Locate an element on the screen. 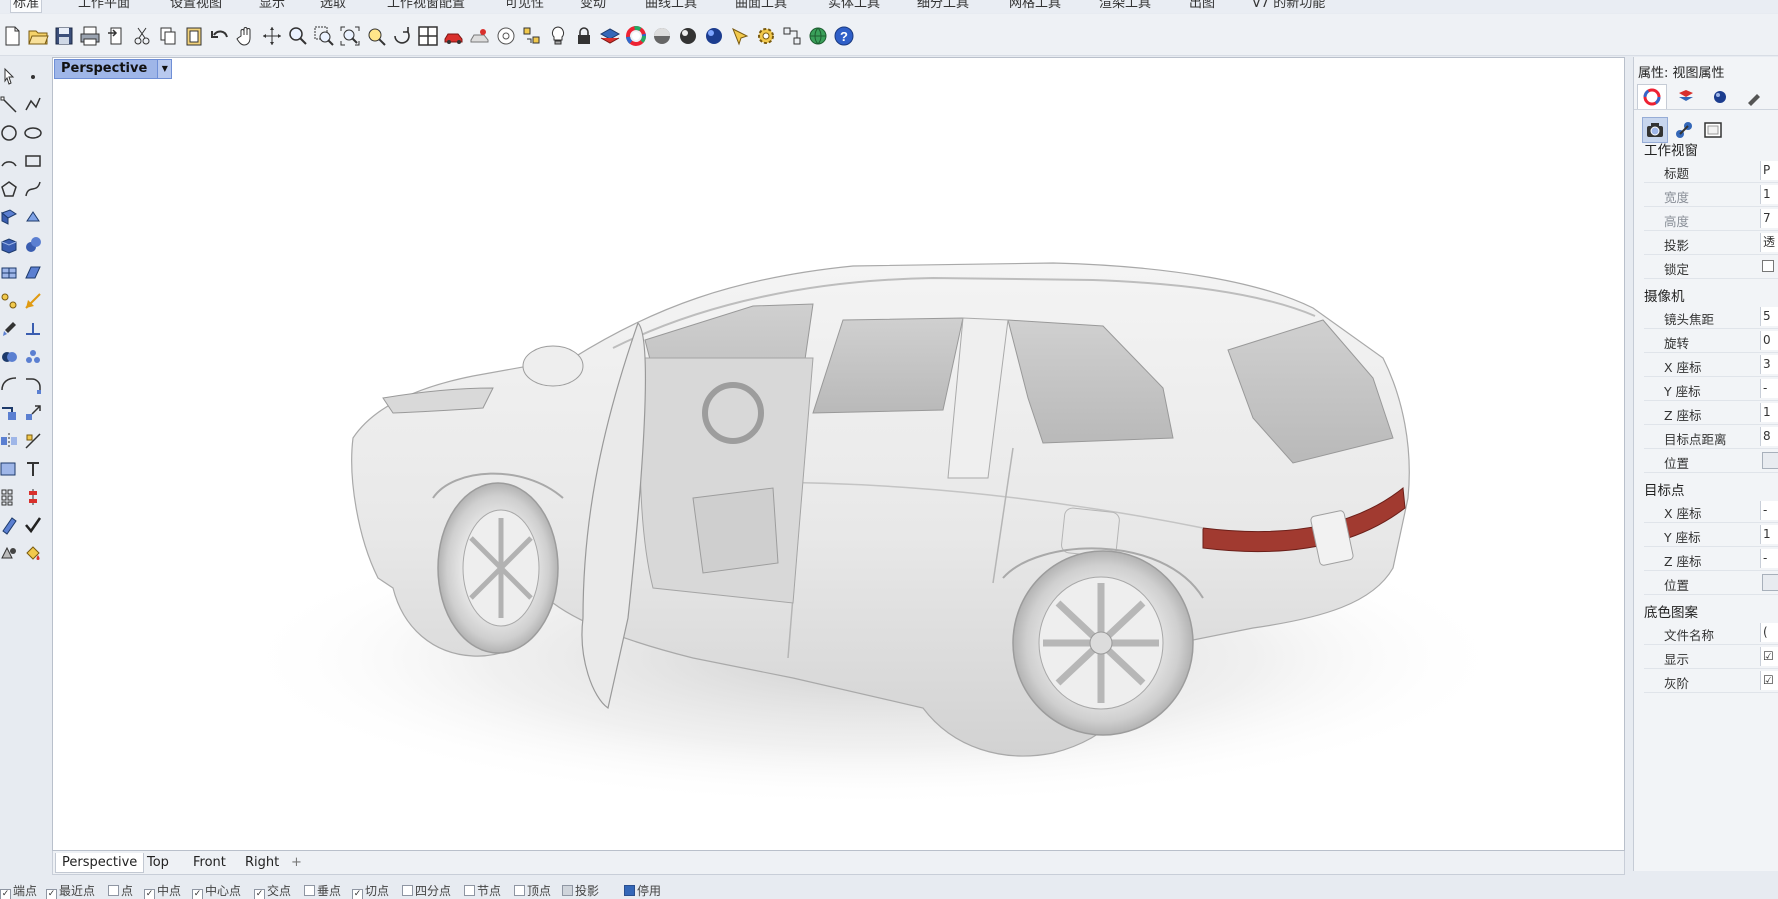 The image size is (1778, 899). osnap-point: 点 is located at coordinates (120, 891).